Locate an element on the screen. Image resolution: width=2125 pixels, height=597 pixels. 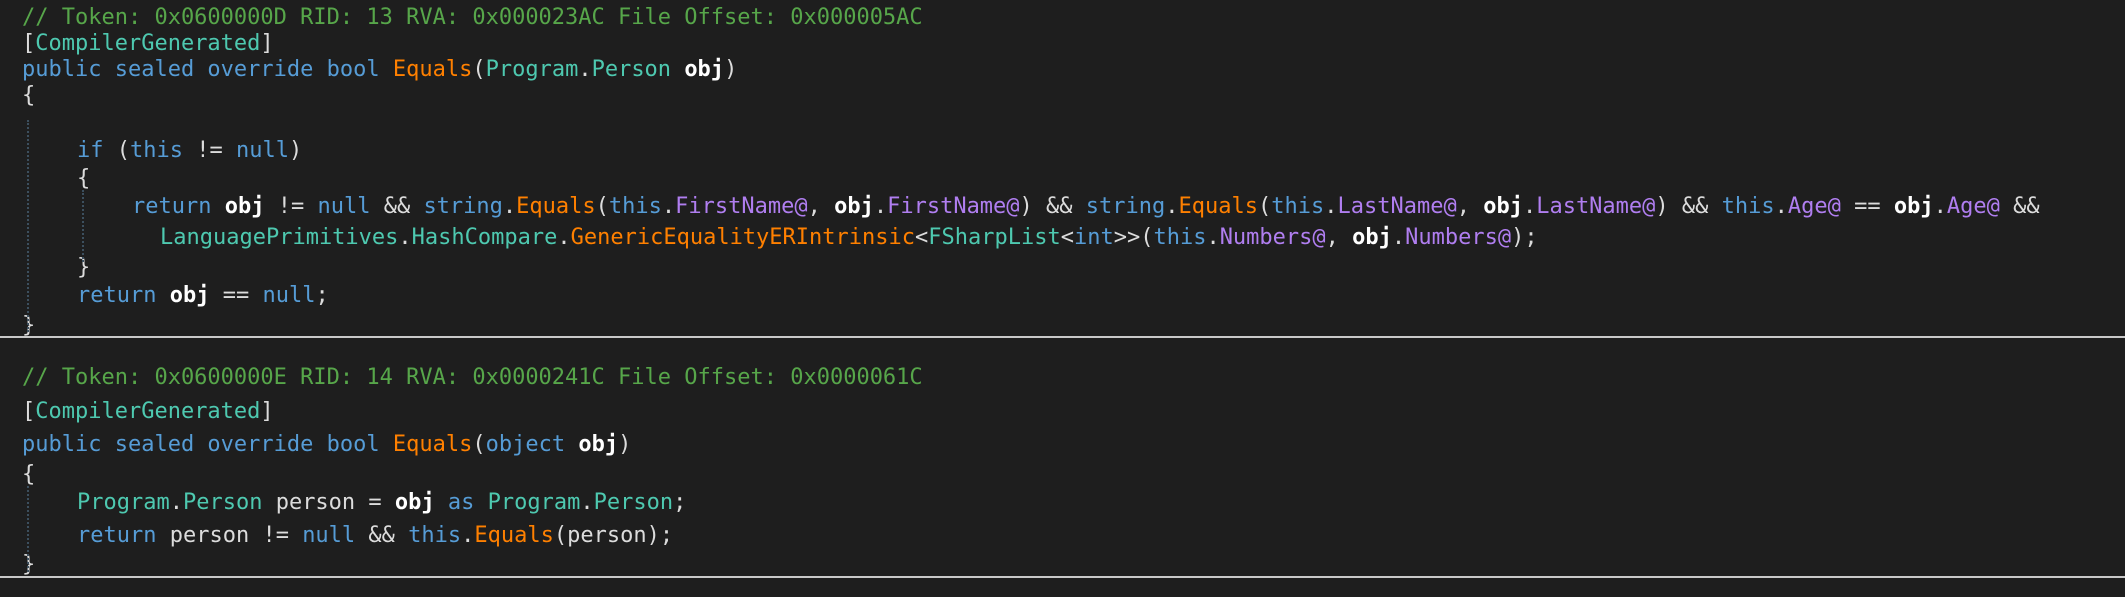
code-token: person = is located at coordinates (328, 502).